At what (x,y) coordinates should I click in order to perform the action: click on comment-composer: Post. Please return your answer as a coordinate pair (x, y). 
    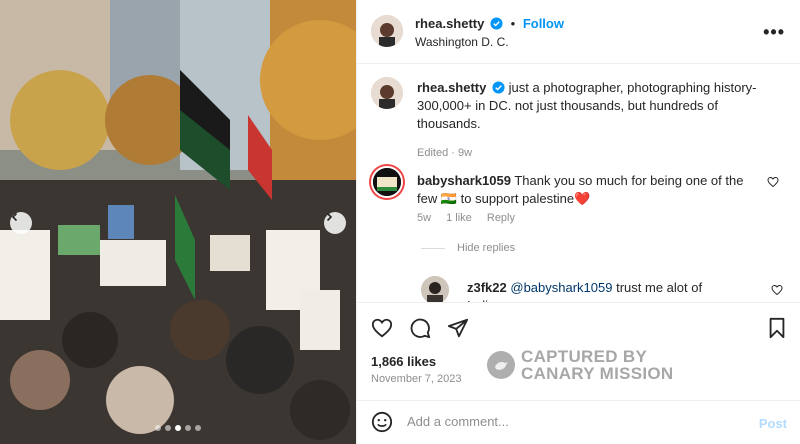
    Looking at the image, I should click on (578, 422).